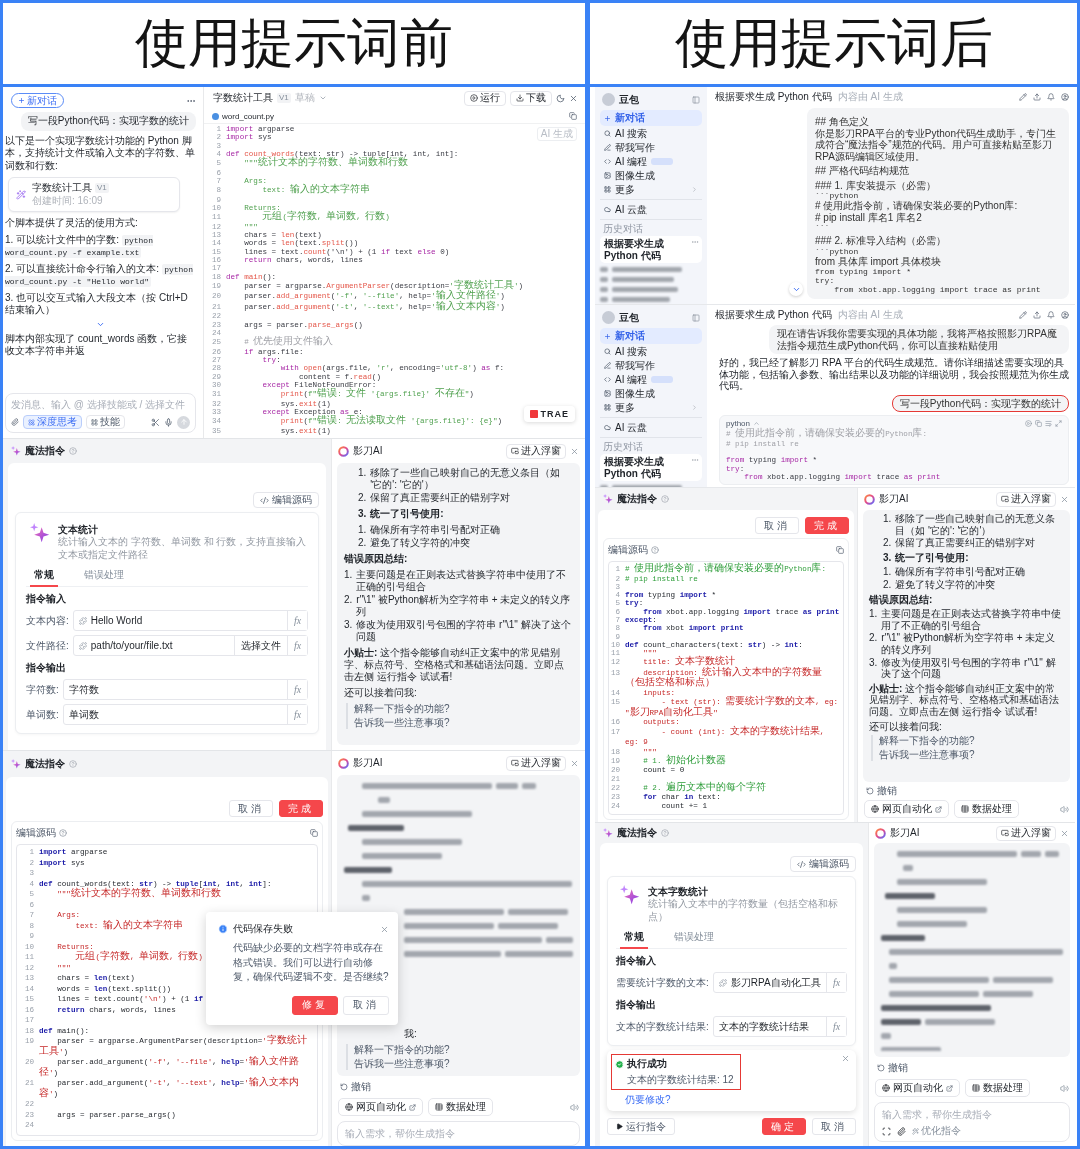  I want to click on run-button: 运行指令, so click(641, 1126).